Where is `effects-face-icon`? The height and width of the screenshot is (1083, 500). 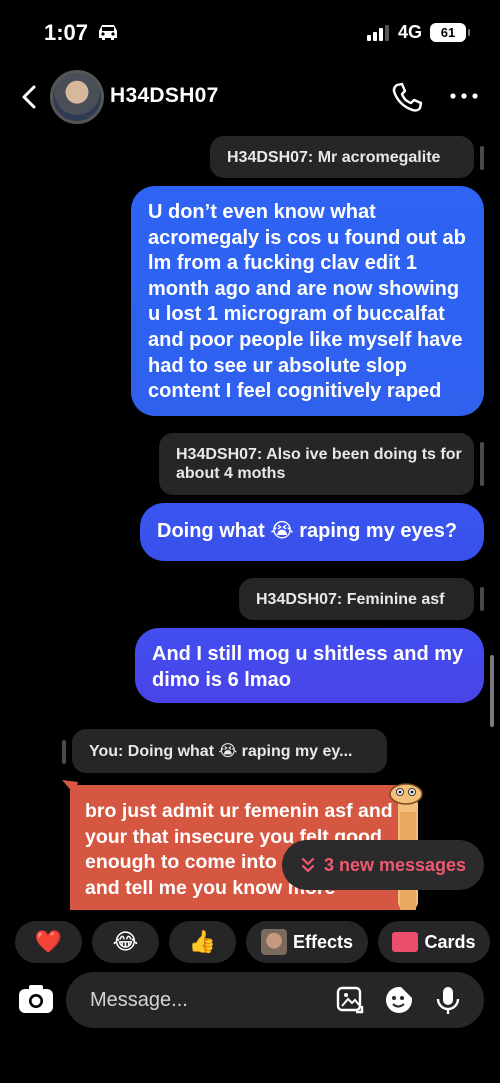
effects-face-icon is located at coordinates (273, 942).